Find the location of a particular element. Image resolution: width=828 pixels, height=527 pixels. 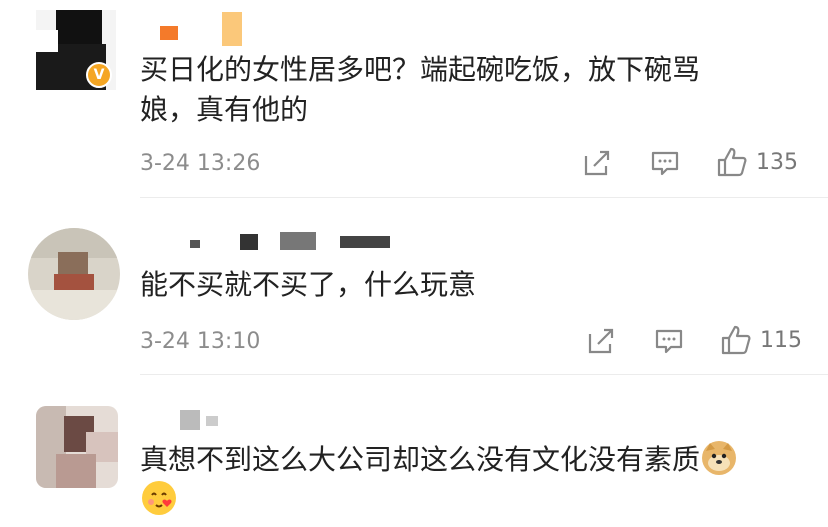

like-button: 115 is located at coordinates (761, 340).